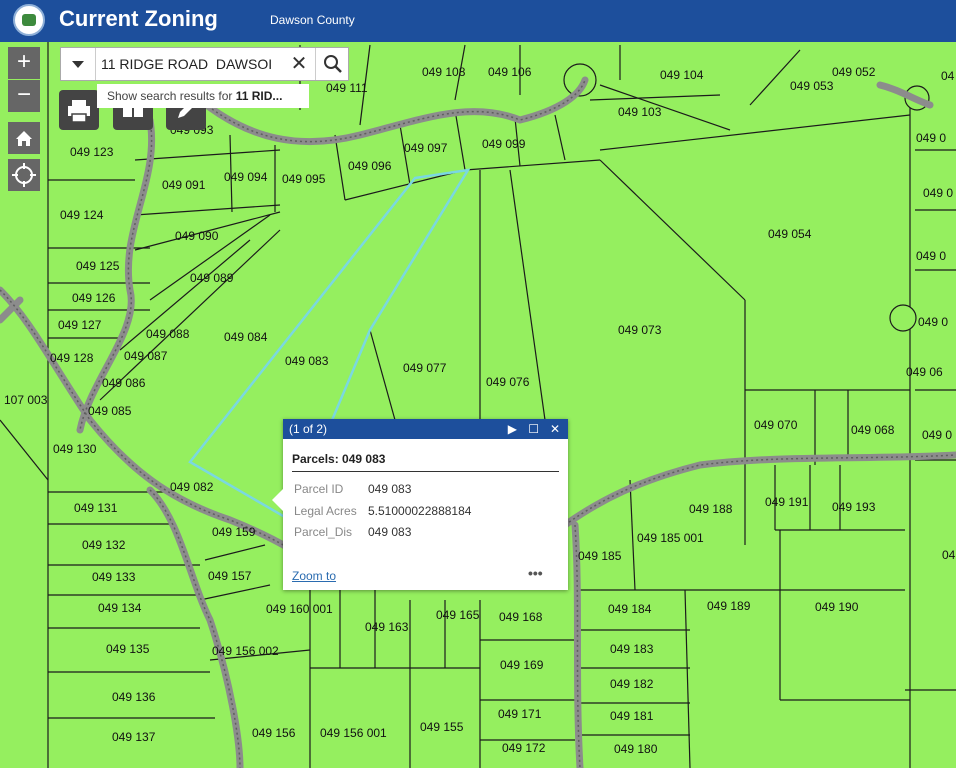 This screenshot has height=768, width=956. What do you see at coordinates (632, 684) in the screenshot?
I see `parcel-label: 049 182` at bounding box center [632, 684].